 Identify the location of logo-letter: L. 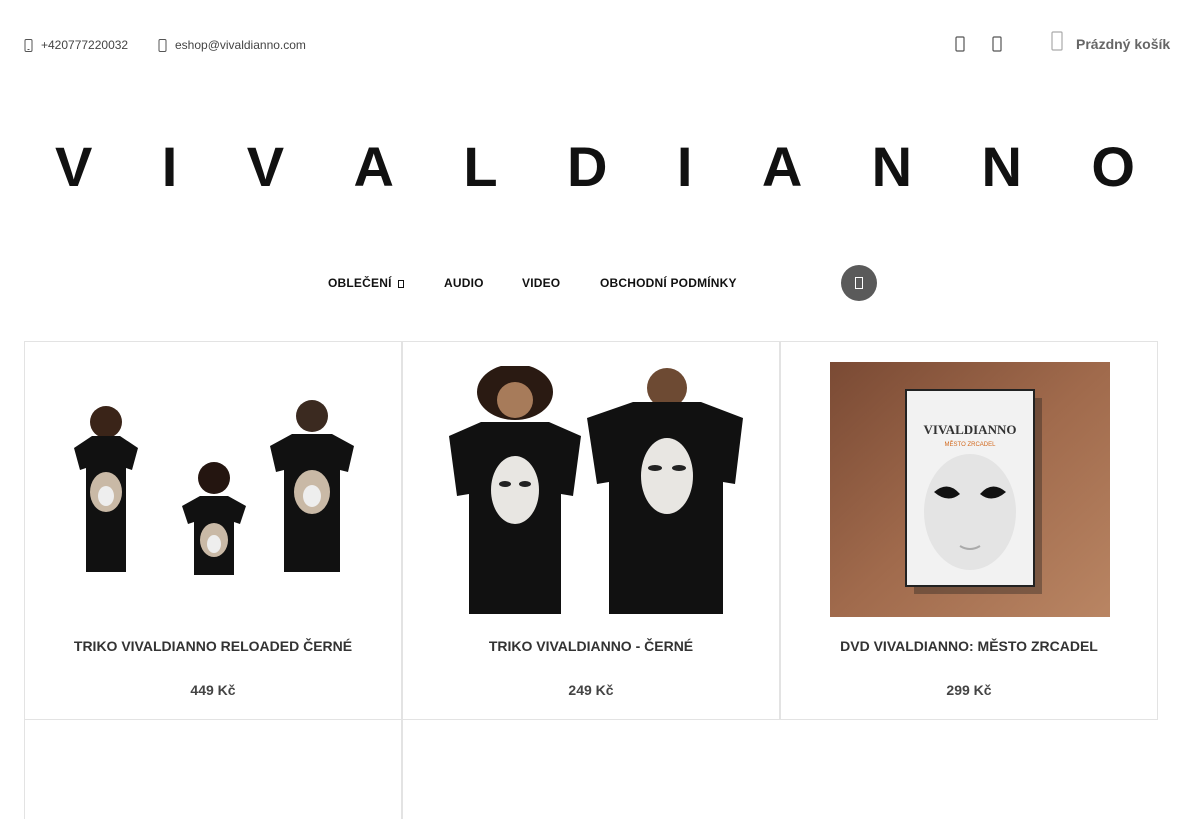
(480, 166).